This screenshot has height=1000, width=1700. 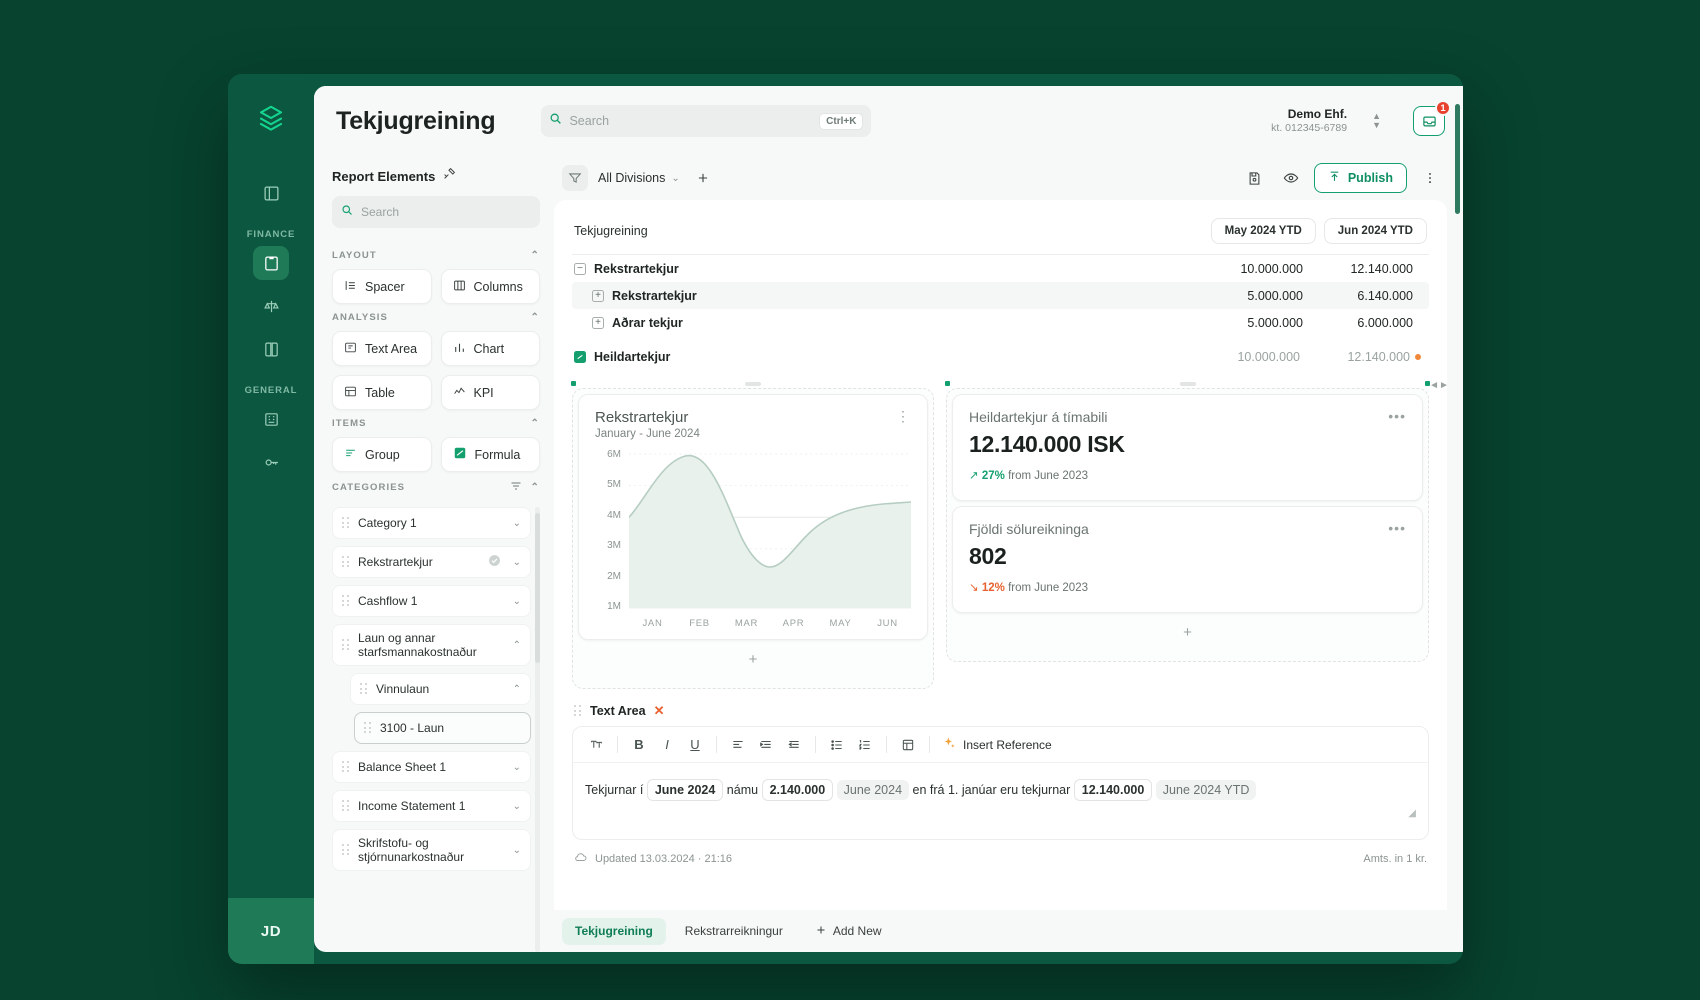 What do you see at coordinates (580, 268) in the screenshot?
I see `collapse-toggle-icon: −` at bounding box center [580, 268].